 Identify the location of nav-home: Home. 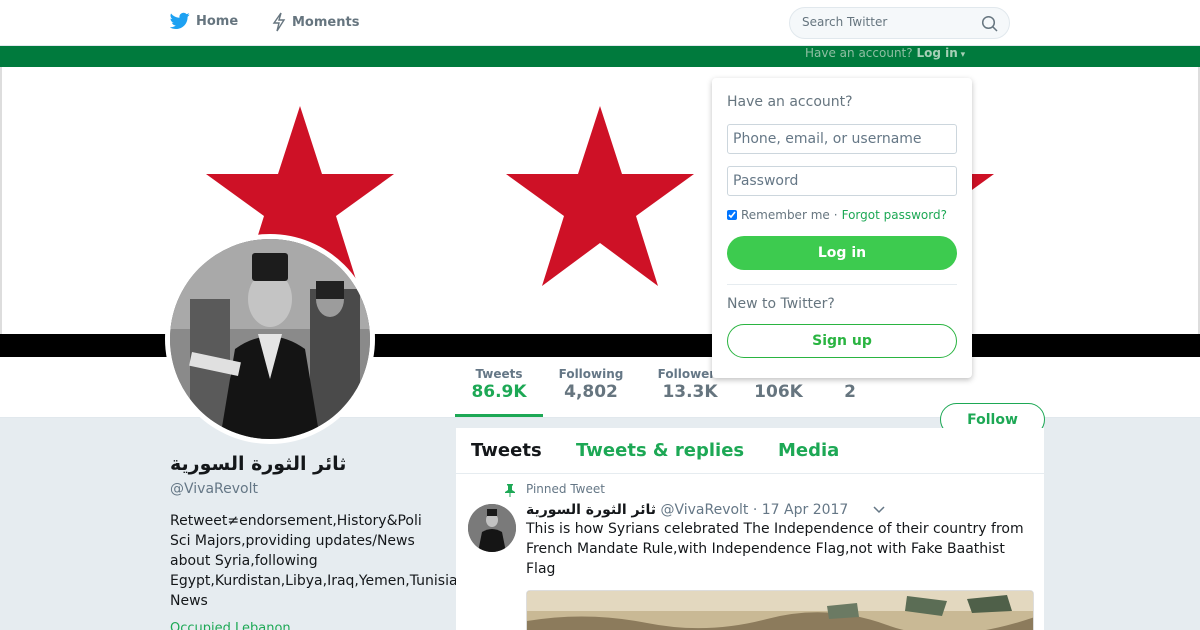
(204, 21).